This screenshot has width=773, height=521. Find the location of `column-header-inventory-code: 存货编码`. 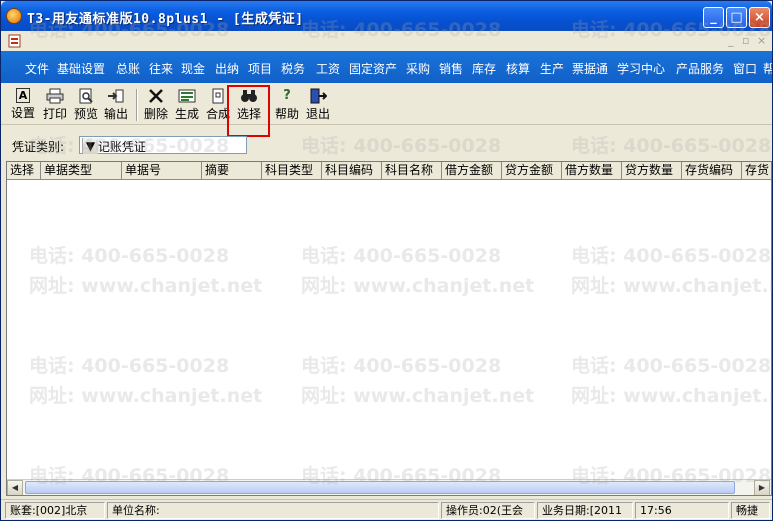

column-header-inventory-code: 存货编码 is located at coordinates (712, 171).